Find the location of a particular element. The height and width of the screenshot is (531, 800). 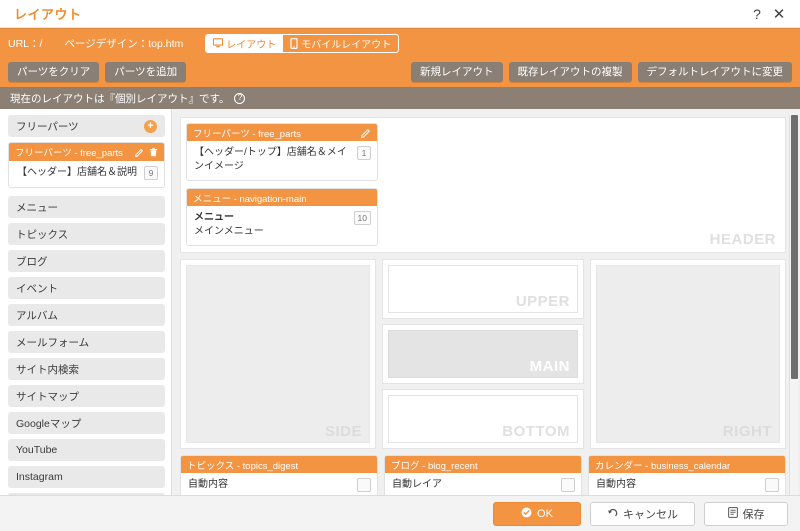

duplicate-layout-button: 既存レイアウトの複製 is located at coordinates (570, 72).